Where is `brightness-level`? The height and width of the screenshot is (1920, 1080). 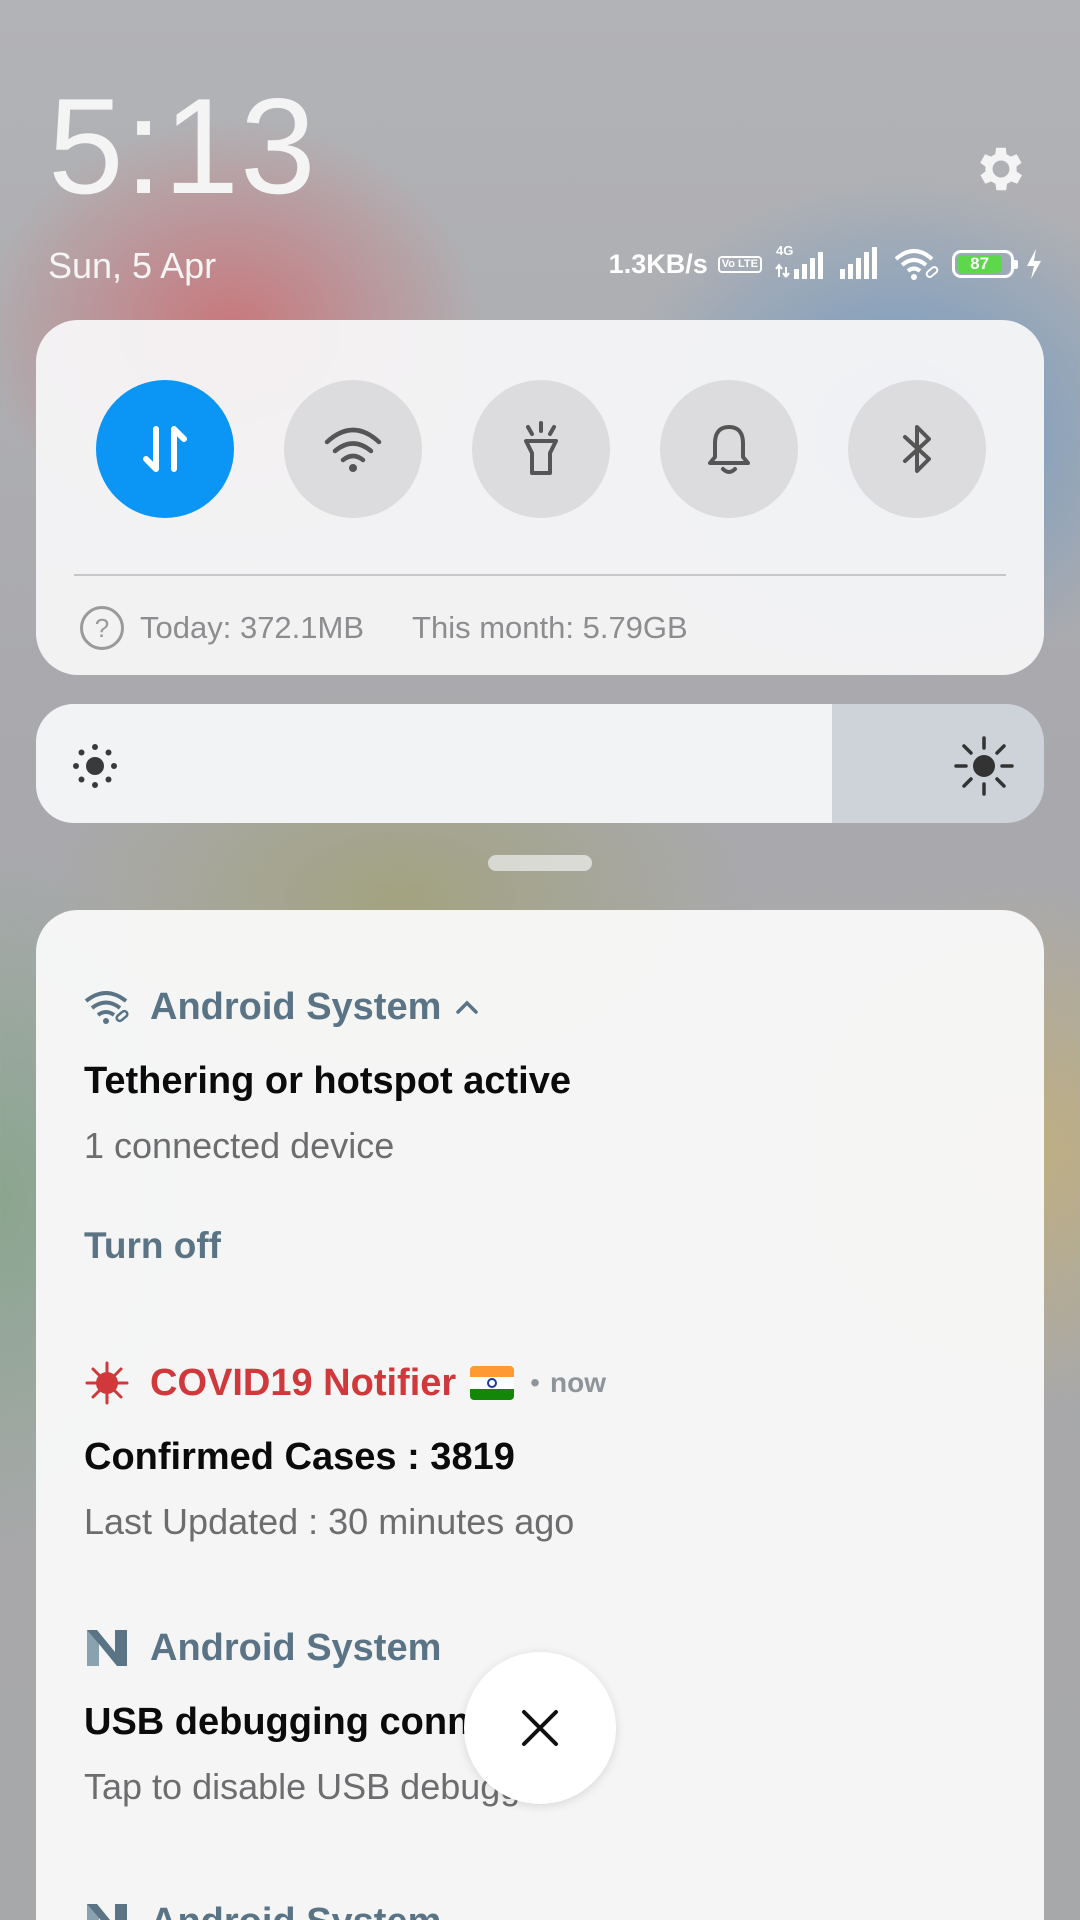 brightness-level is located at coordinates (434, 763).